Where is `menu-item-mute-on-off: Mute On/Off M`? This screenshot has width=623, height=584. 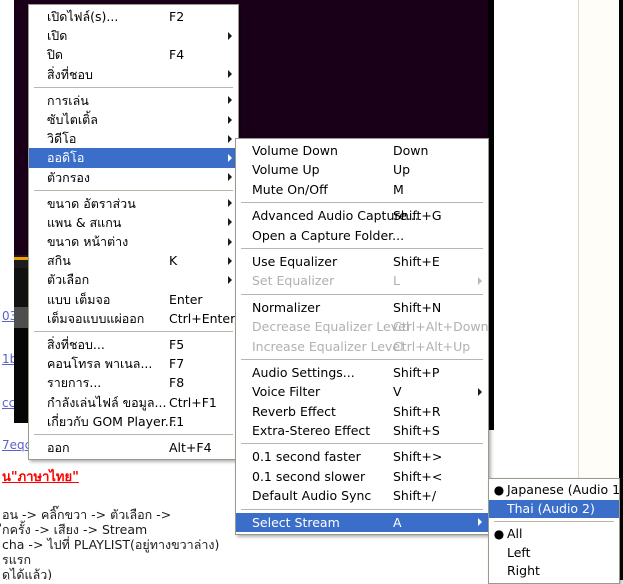
menu-item-mute-on-off: Mute On/Off M is located at coordinates (362, 189).